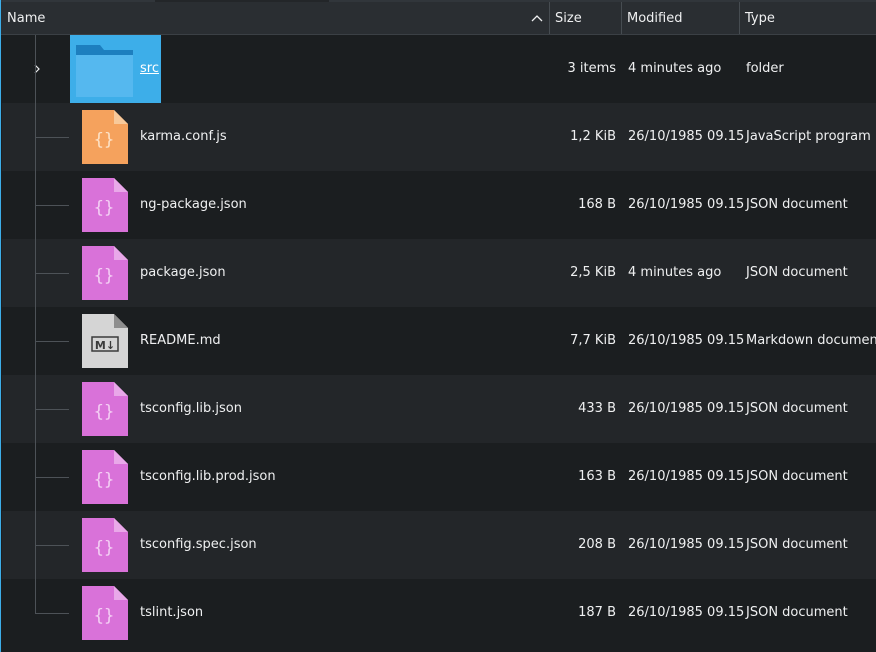 The height and width of the screenshot is (652, 876). What do you see at coordinates (655, 18) in the screenshot?
I see `column-header-modified-label: Modified` at bounding box center [655, 18].